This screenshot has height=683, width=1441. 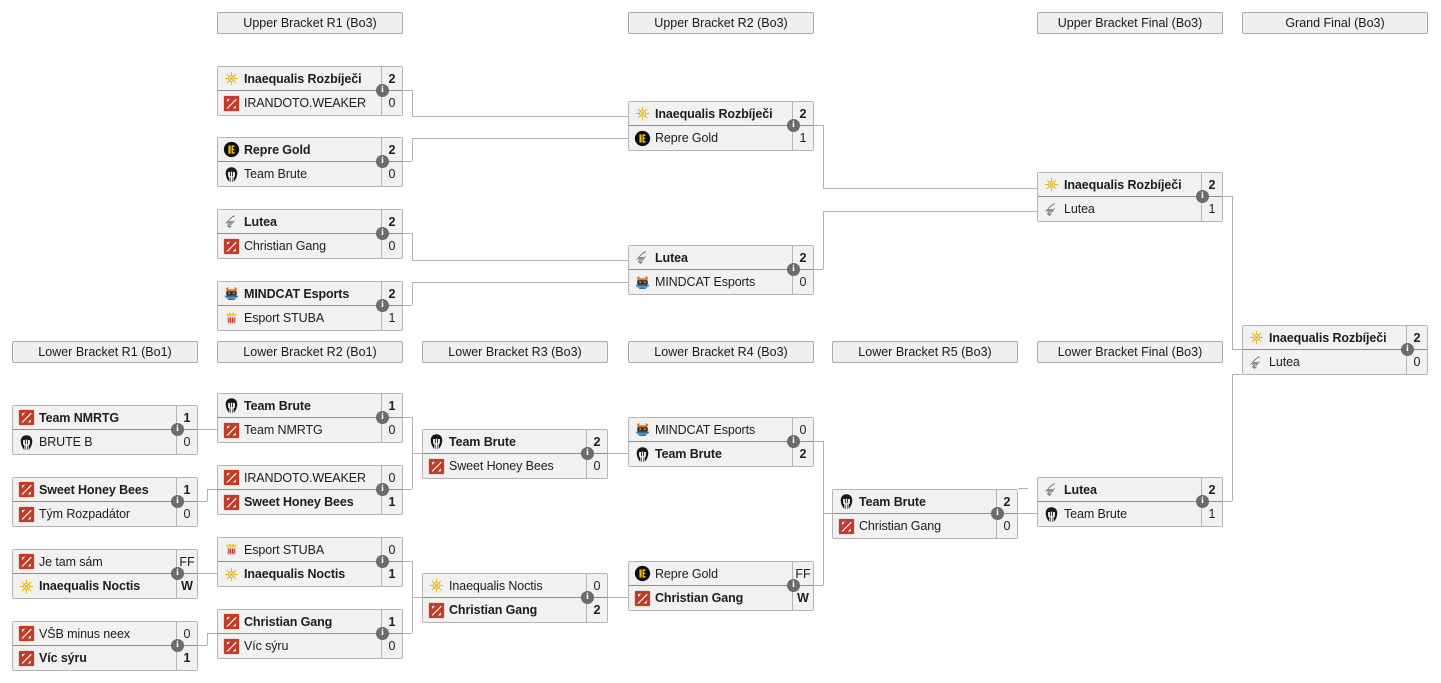 I want to click on match-lb-r1-m3: Je tam sám FF Inaequalis Noctis Wi, so click(x=105, y=574).